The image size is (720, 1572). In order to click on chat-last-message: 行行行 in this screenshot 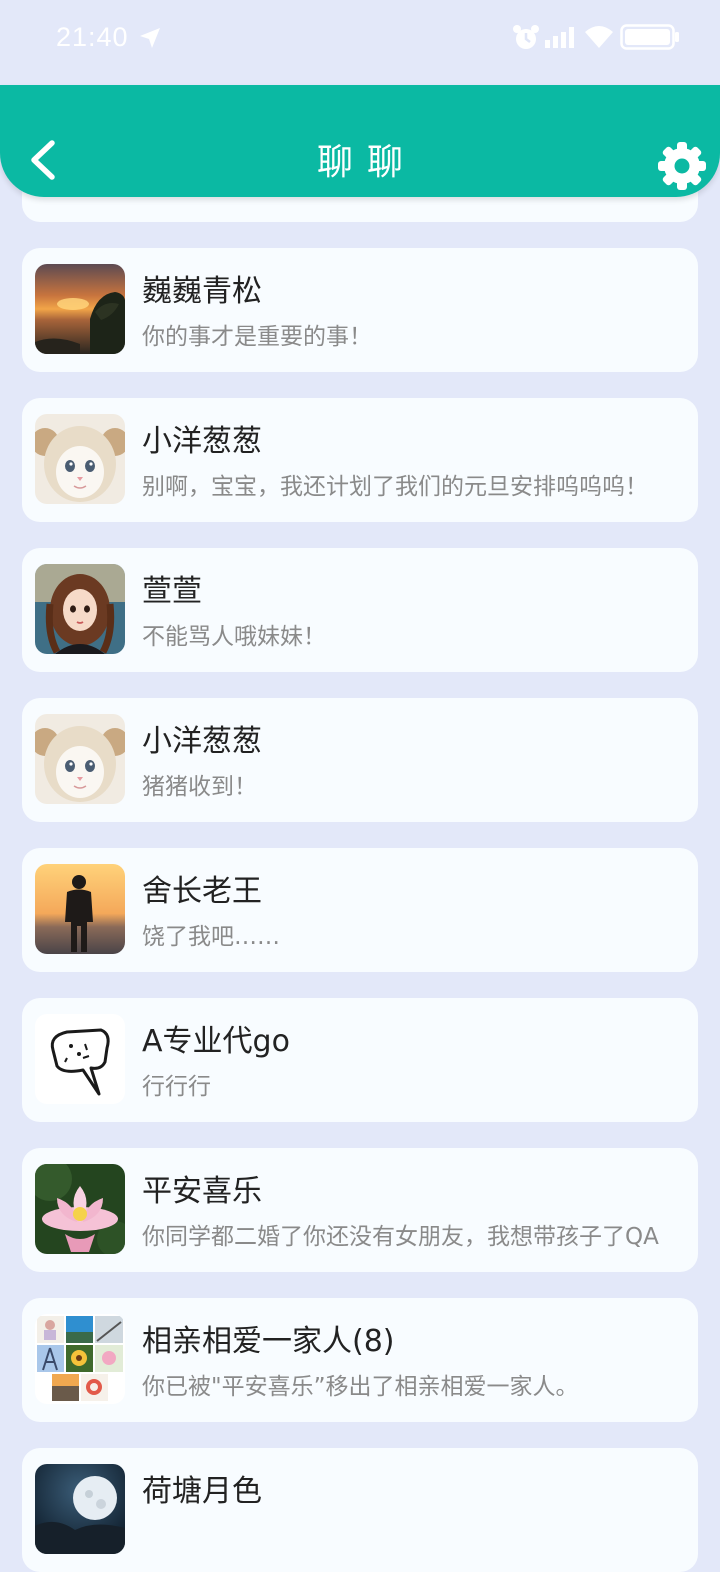, I will do `click(176, 1087)`.